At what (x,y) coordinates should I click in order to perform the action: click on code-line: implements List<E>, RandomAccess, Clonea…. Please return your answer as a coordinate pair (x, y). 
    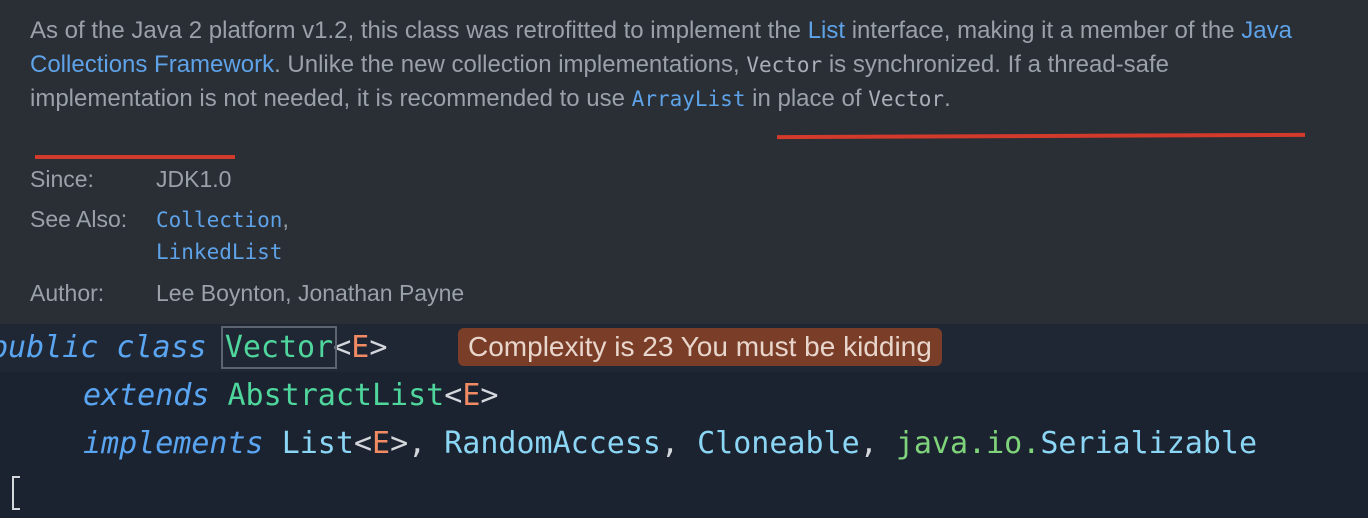
    Looking at the image, I should click on (684, 444).